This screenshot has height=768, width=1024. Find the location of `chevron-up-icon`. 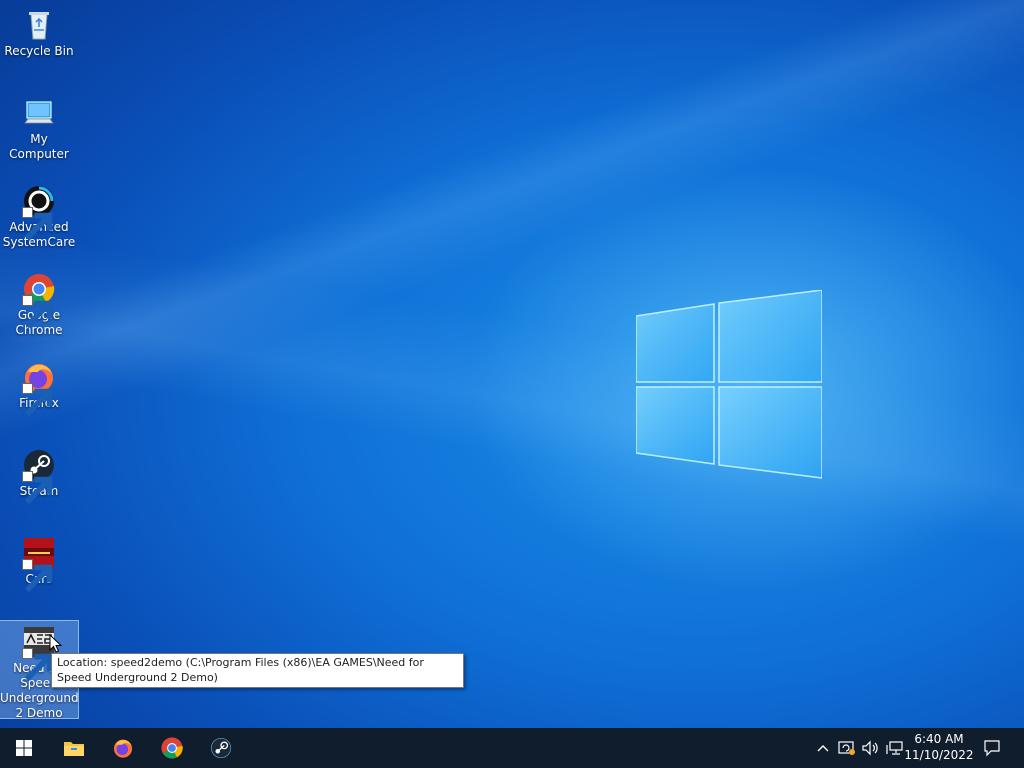

chevron-up-icon is located at coordinates (823, 748).